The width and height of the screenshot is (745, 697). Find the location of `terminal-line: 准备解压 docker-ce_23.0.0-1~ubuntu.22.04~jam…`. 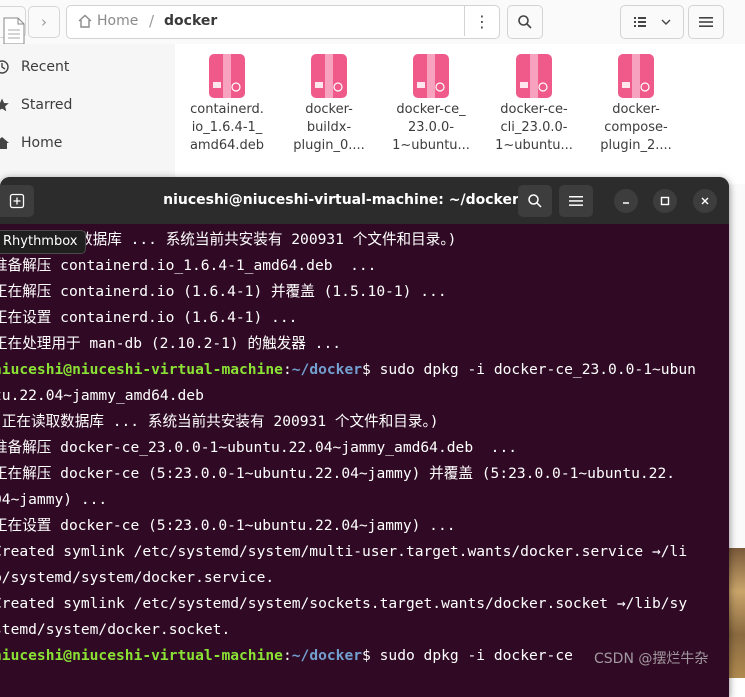

terminal-line: 准备解压 docker-ce_23.0.0-1~ubuntu.22.04~jam… is located at coordinates (259, 447).